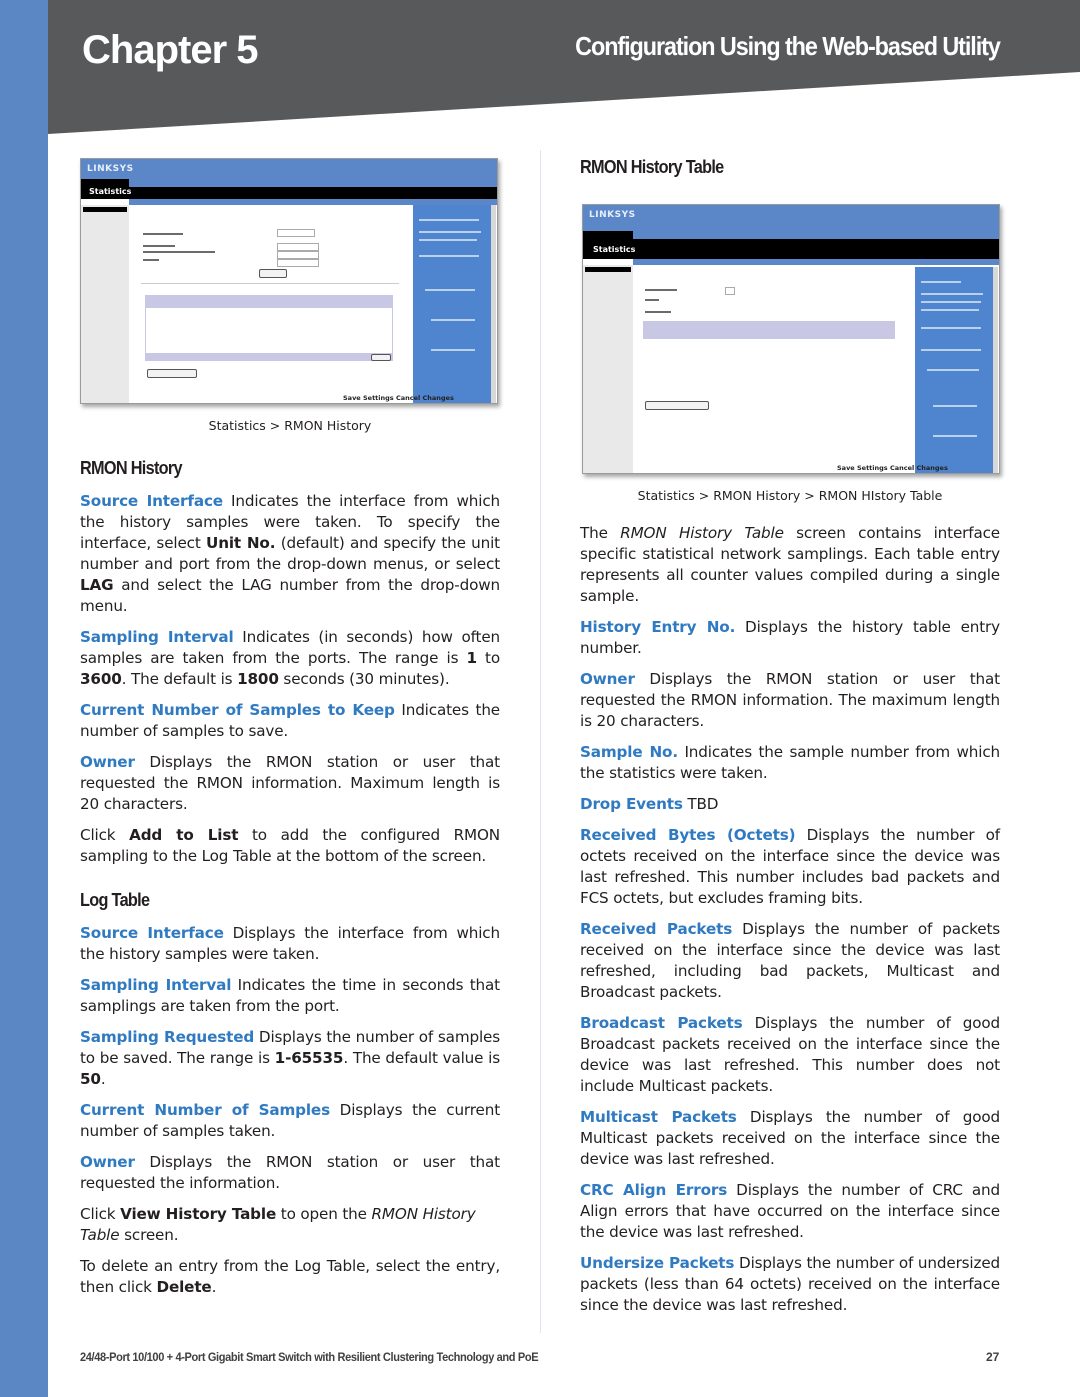 The width and height of the screenshot is (1080, 1397). Describe the element at coordinates (791, 218) in the screenshot. I see `linksys-banner` at that location.